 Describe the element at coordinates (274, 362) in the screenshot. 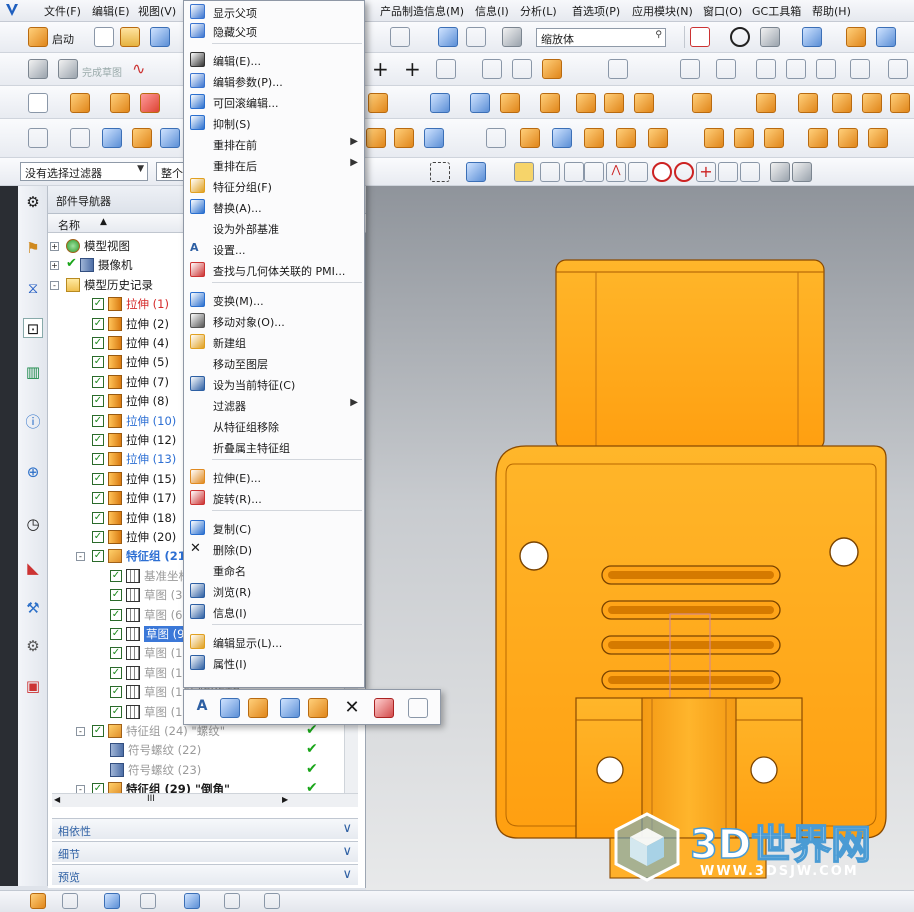

I see `menu-move-to-layer: 移动至图层` at that location.